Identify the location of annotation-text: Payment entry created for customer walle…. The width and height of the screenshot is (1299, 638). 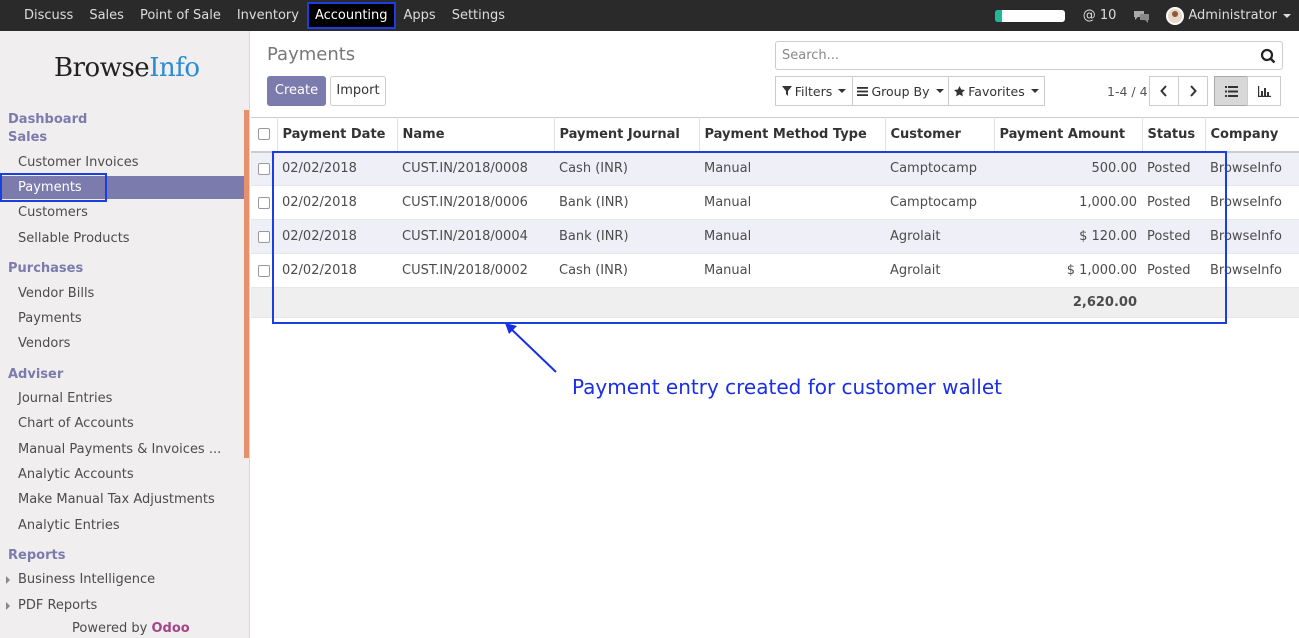
(787, 387).